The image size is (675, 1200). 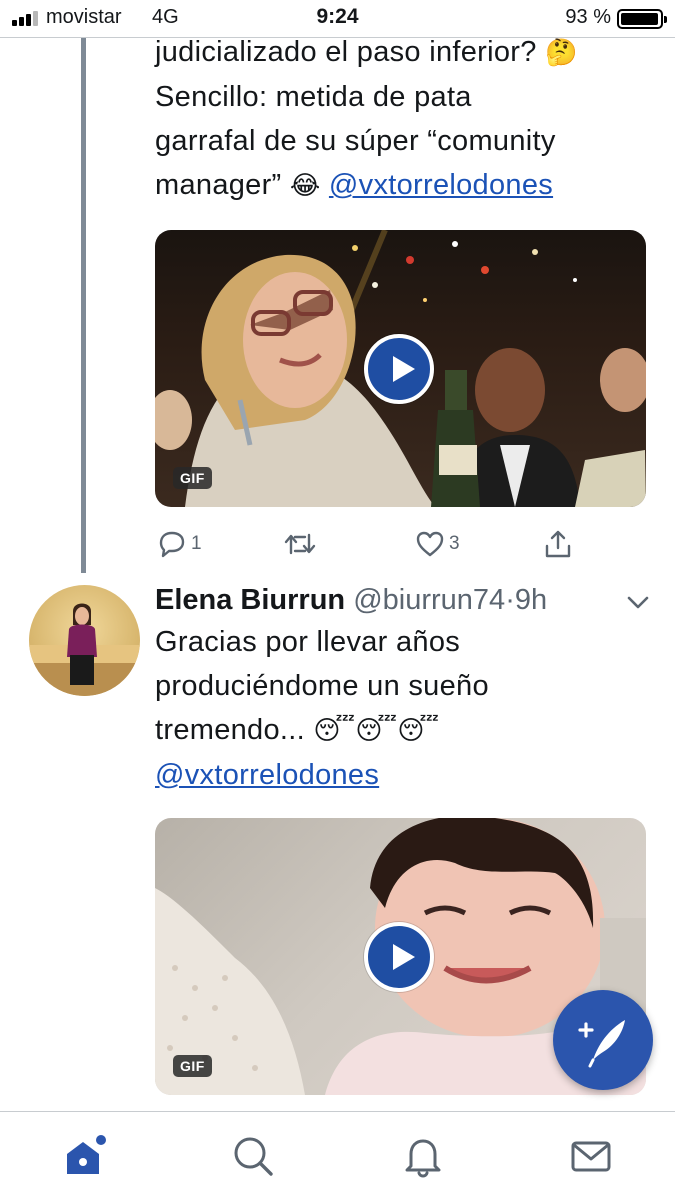 I want to click on home-icon, so click(x=86, y=1154).